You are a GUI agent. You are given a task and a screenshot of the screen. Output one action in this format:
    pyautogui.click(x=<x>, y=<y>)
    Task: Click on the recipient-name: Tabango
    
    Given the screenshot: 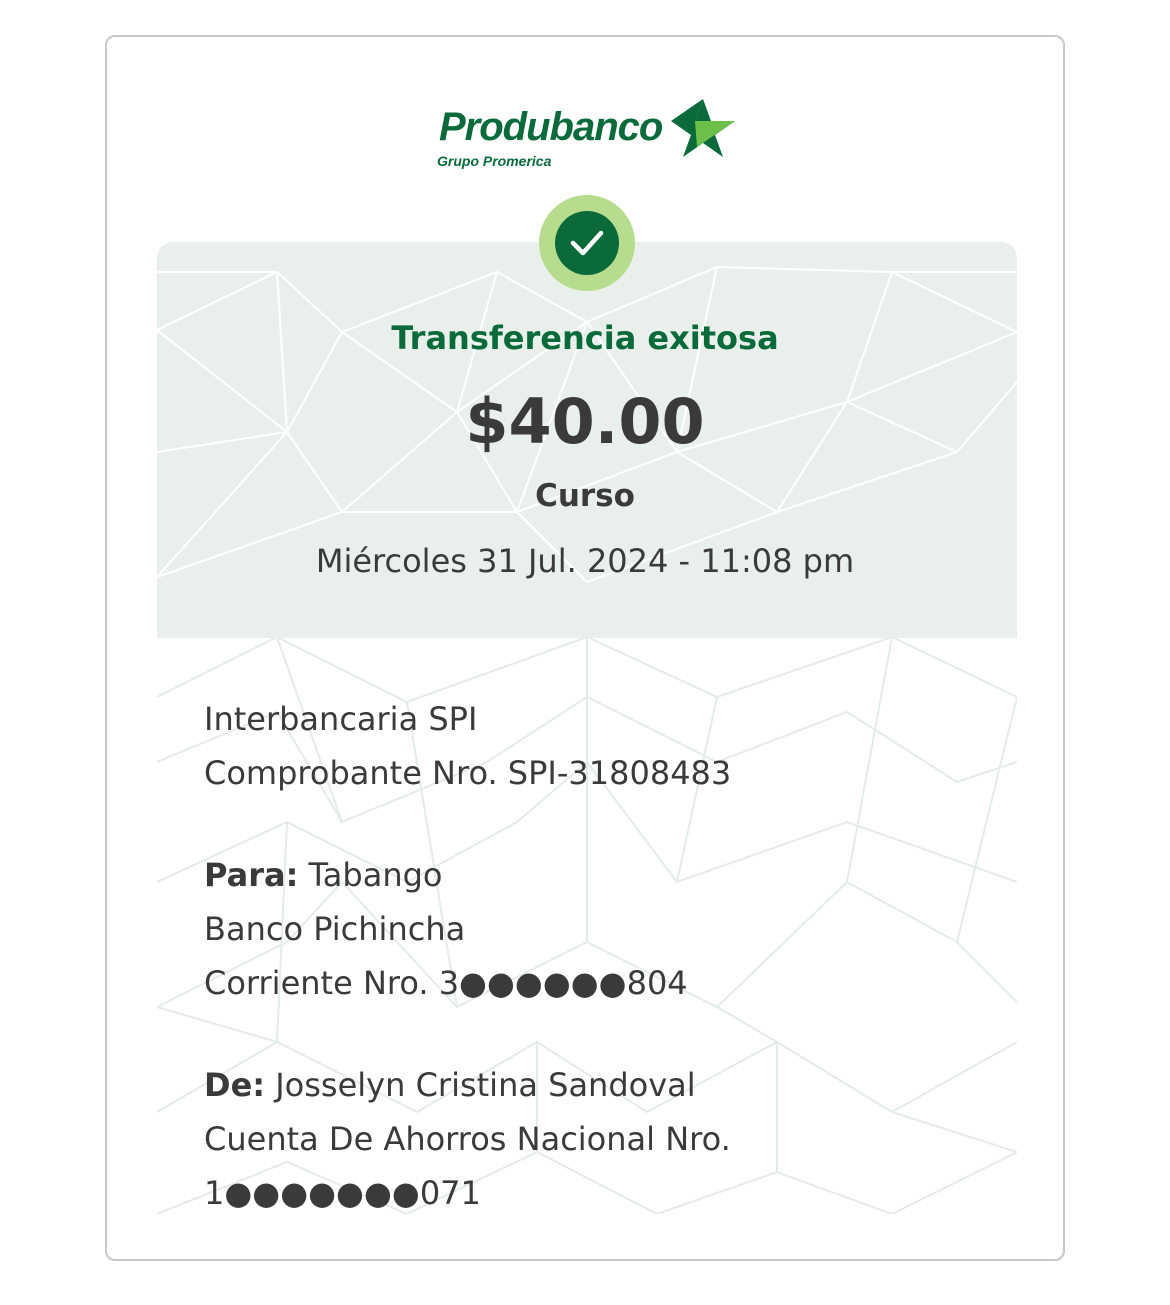 What is the action you would take?
    pyautogui.click(x=375, y=875)
    